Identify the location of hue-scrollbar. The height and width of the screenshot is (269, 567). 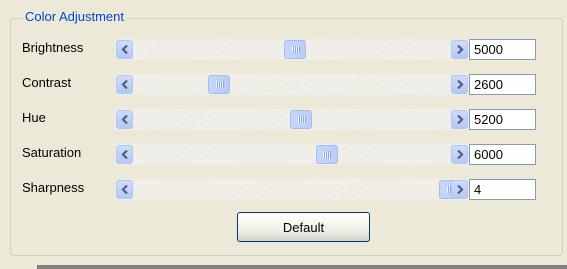
(292, 119).